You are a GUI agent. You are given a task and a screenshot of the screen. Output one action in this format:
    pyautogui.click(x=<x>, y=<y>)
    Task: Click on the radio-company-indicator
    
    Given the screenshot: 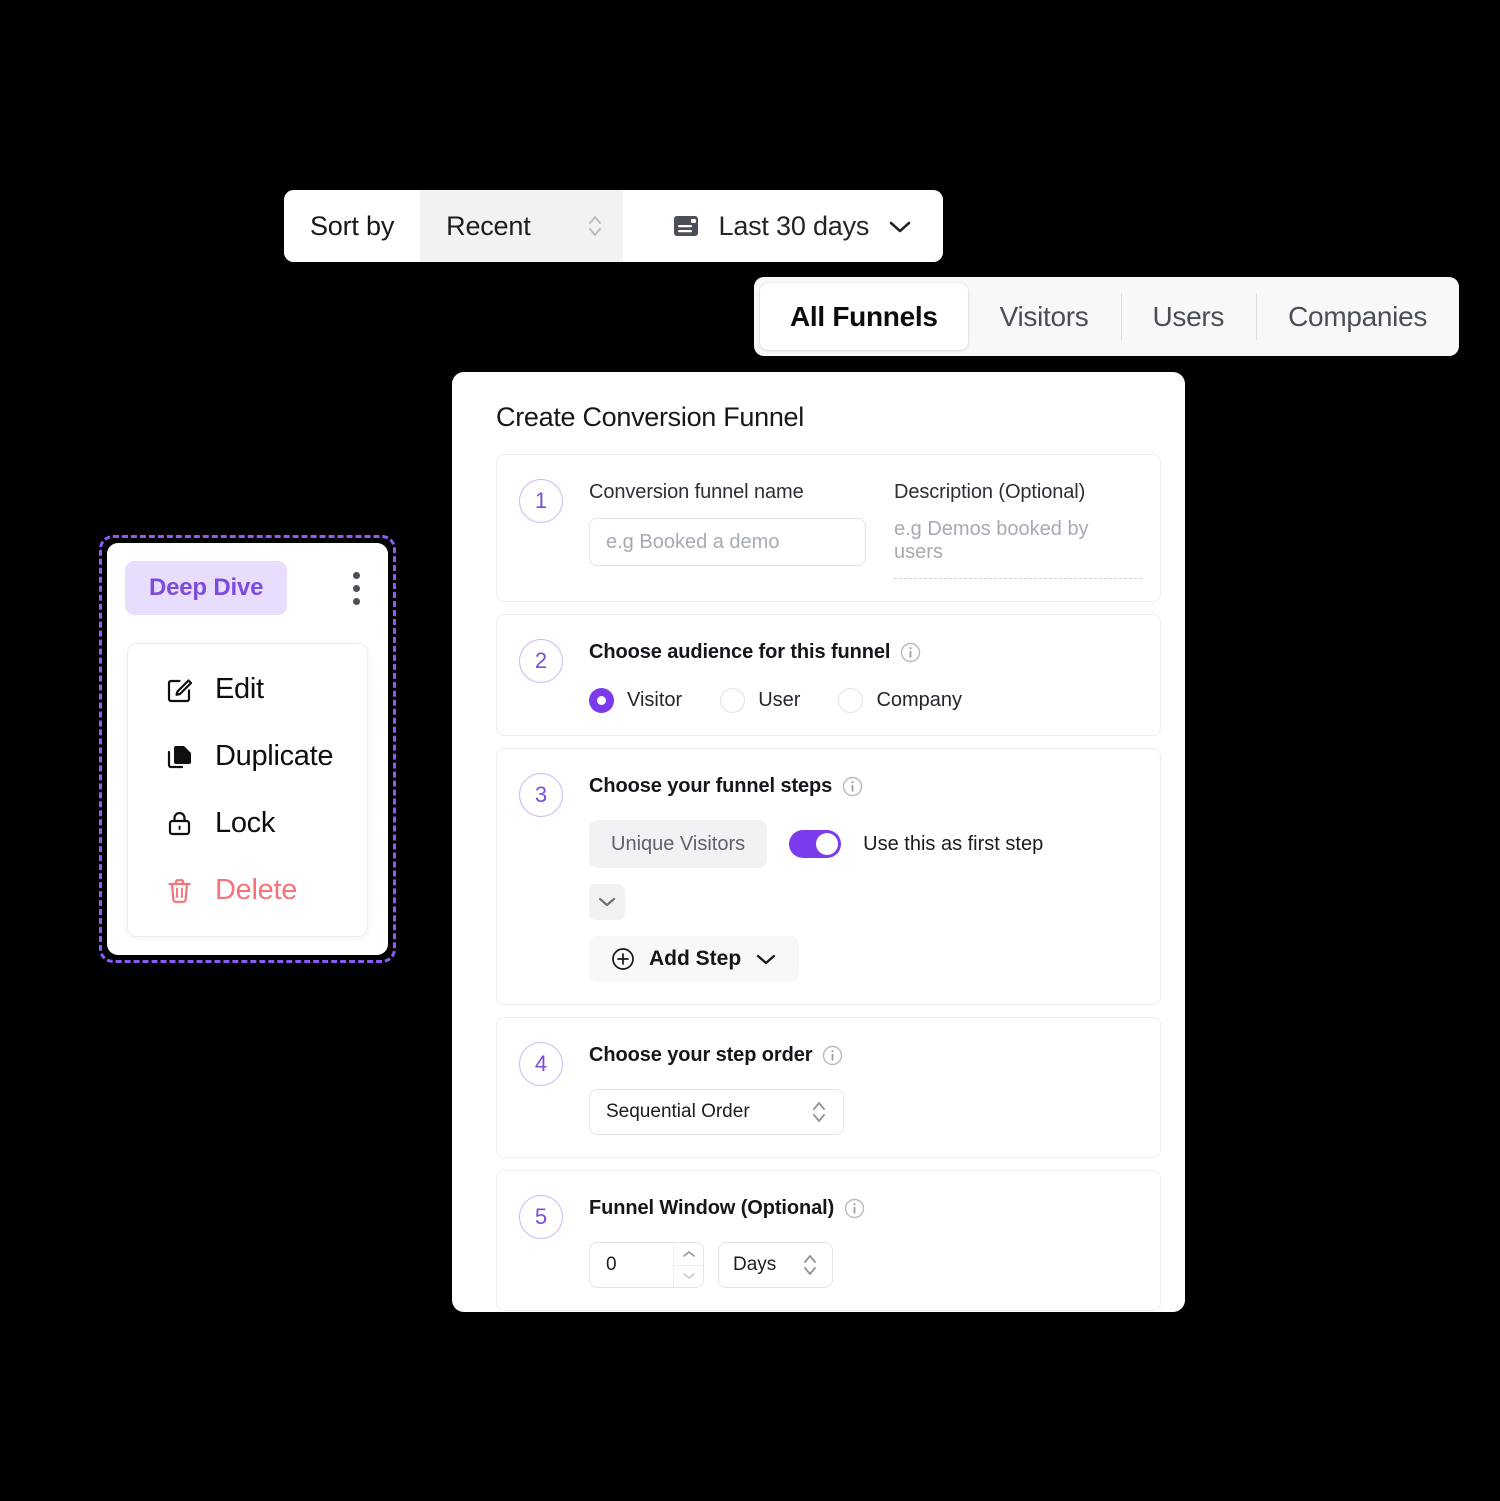 What is the action you would take?
    pyautogui.click(x=851, y=700)
    